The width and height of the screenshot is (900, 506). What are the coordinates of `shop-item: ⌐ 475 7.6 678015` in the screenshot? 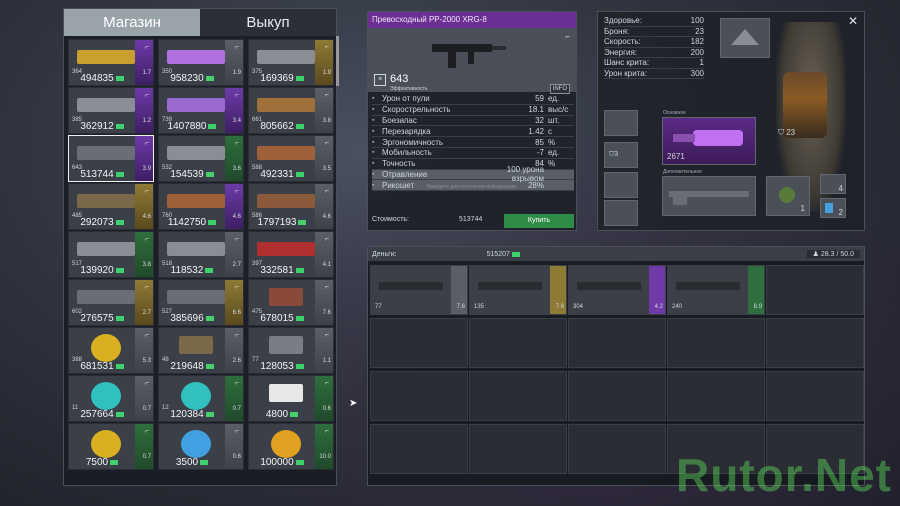 It's located at (291, 302).